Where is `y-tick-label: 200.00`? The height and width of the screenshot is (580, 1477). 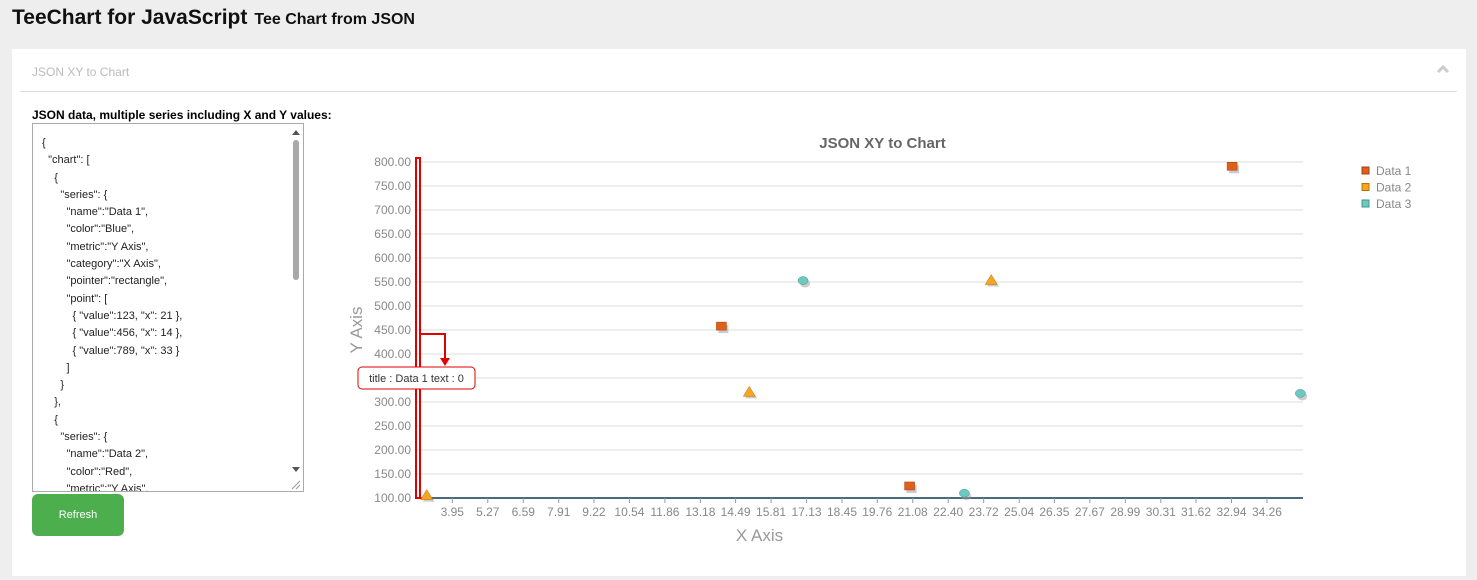
y-tick-label: 200.00 is located at coordinates (392, 450).